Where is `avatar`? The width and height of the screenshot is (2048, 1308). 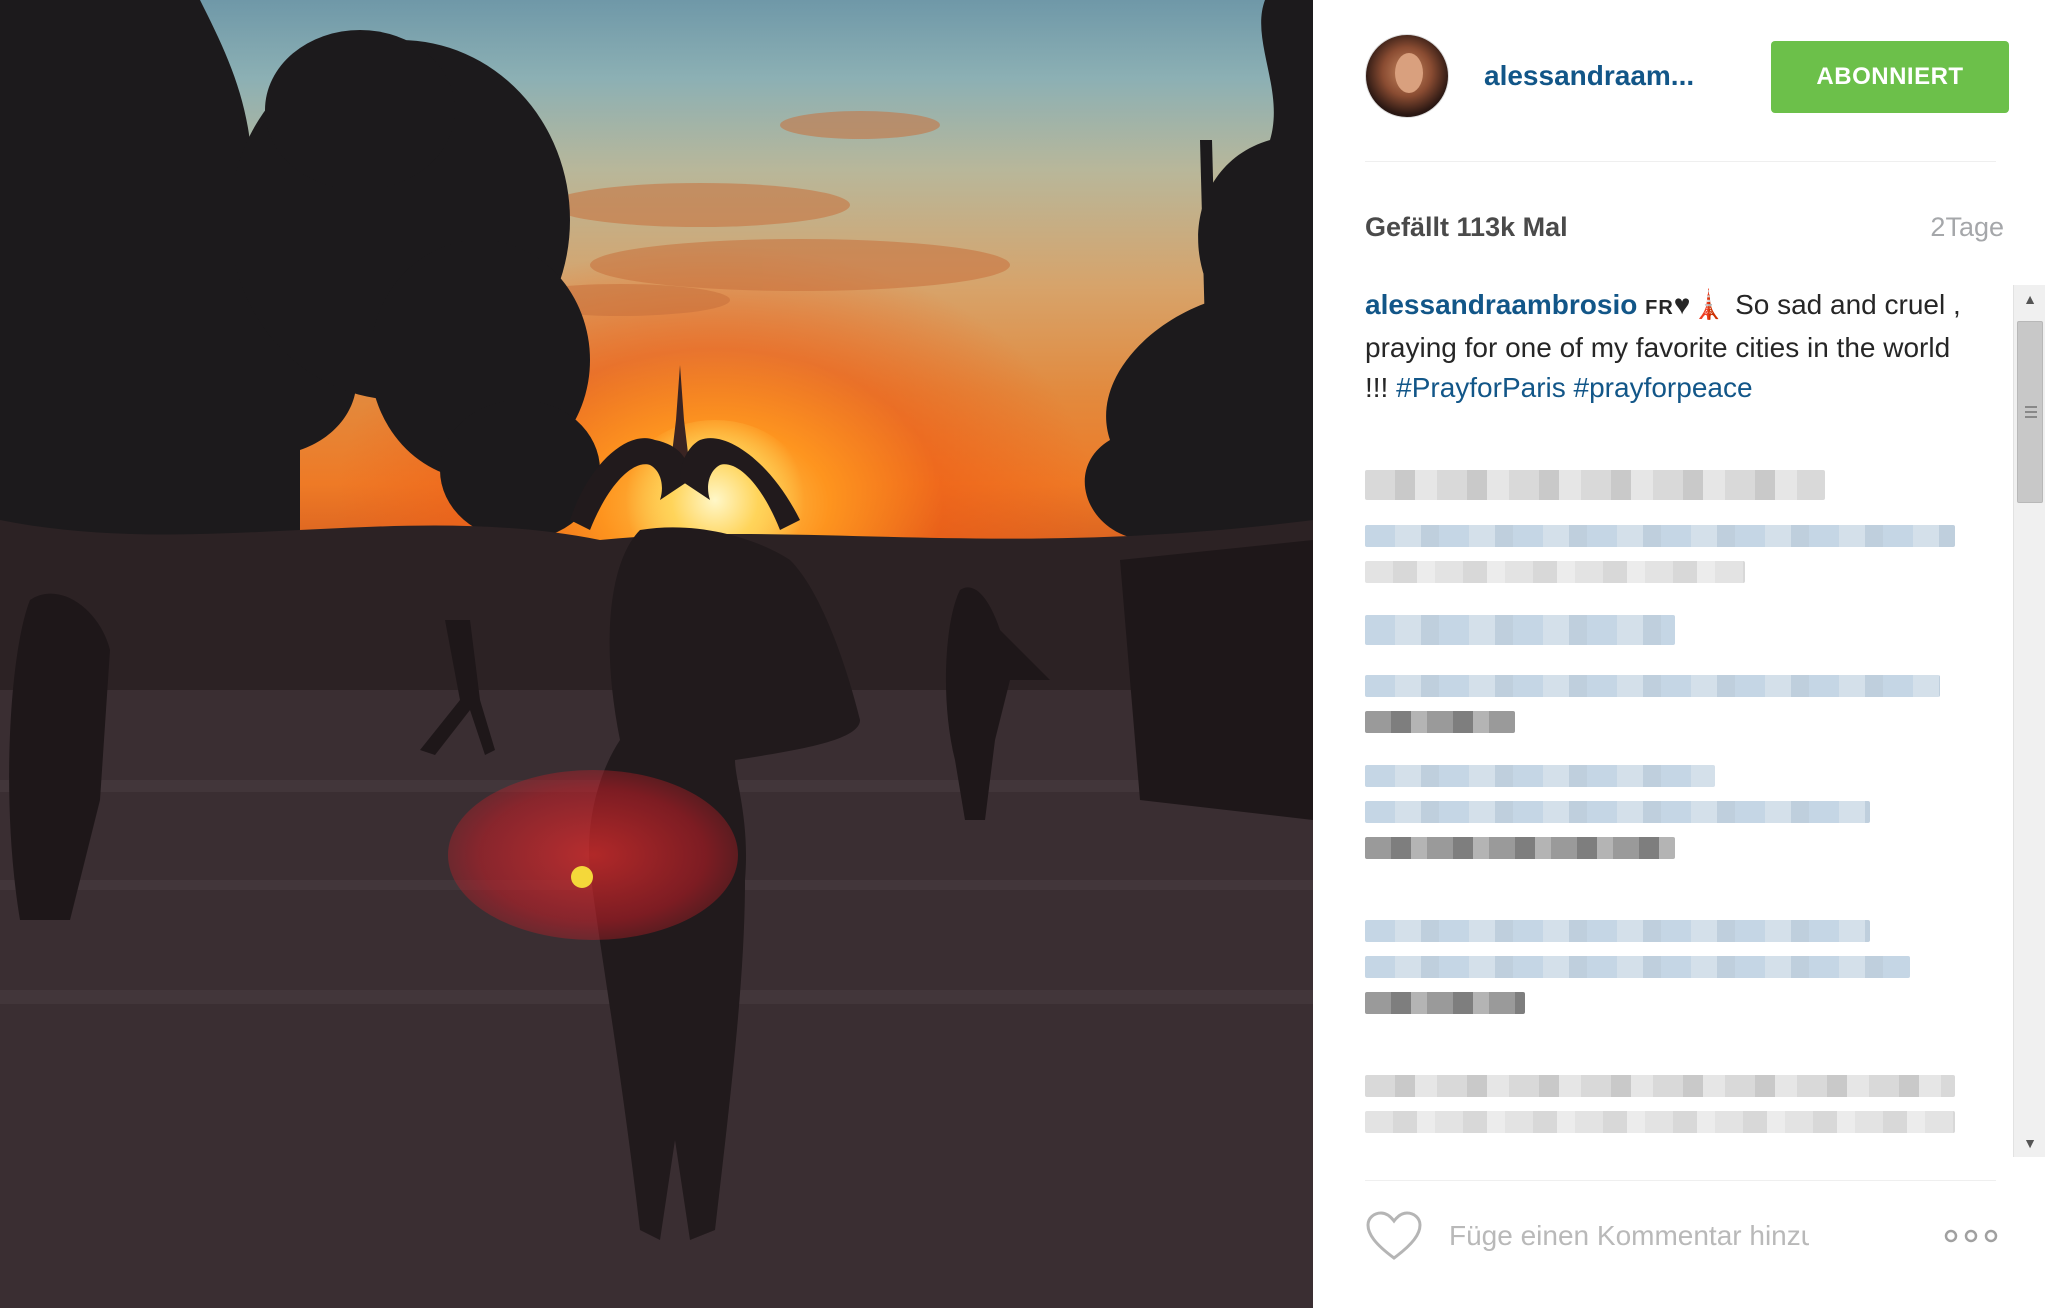 avatar is located at coordinates (1407, 76).